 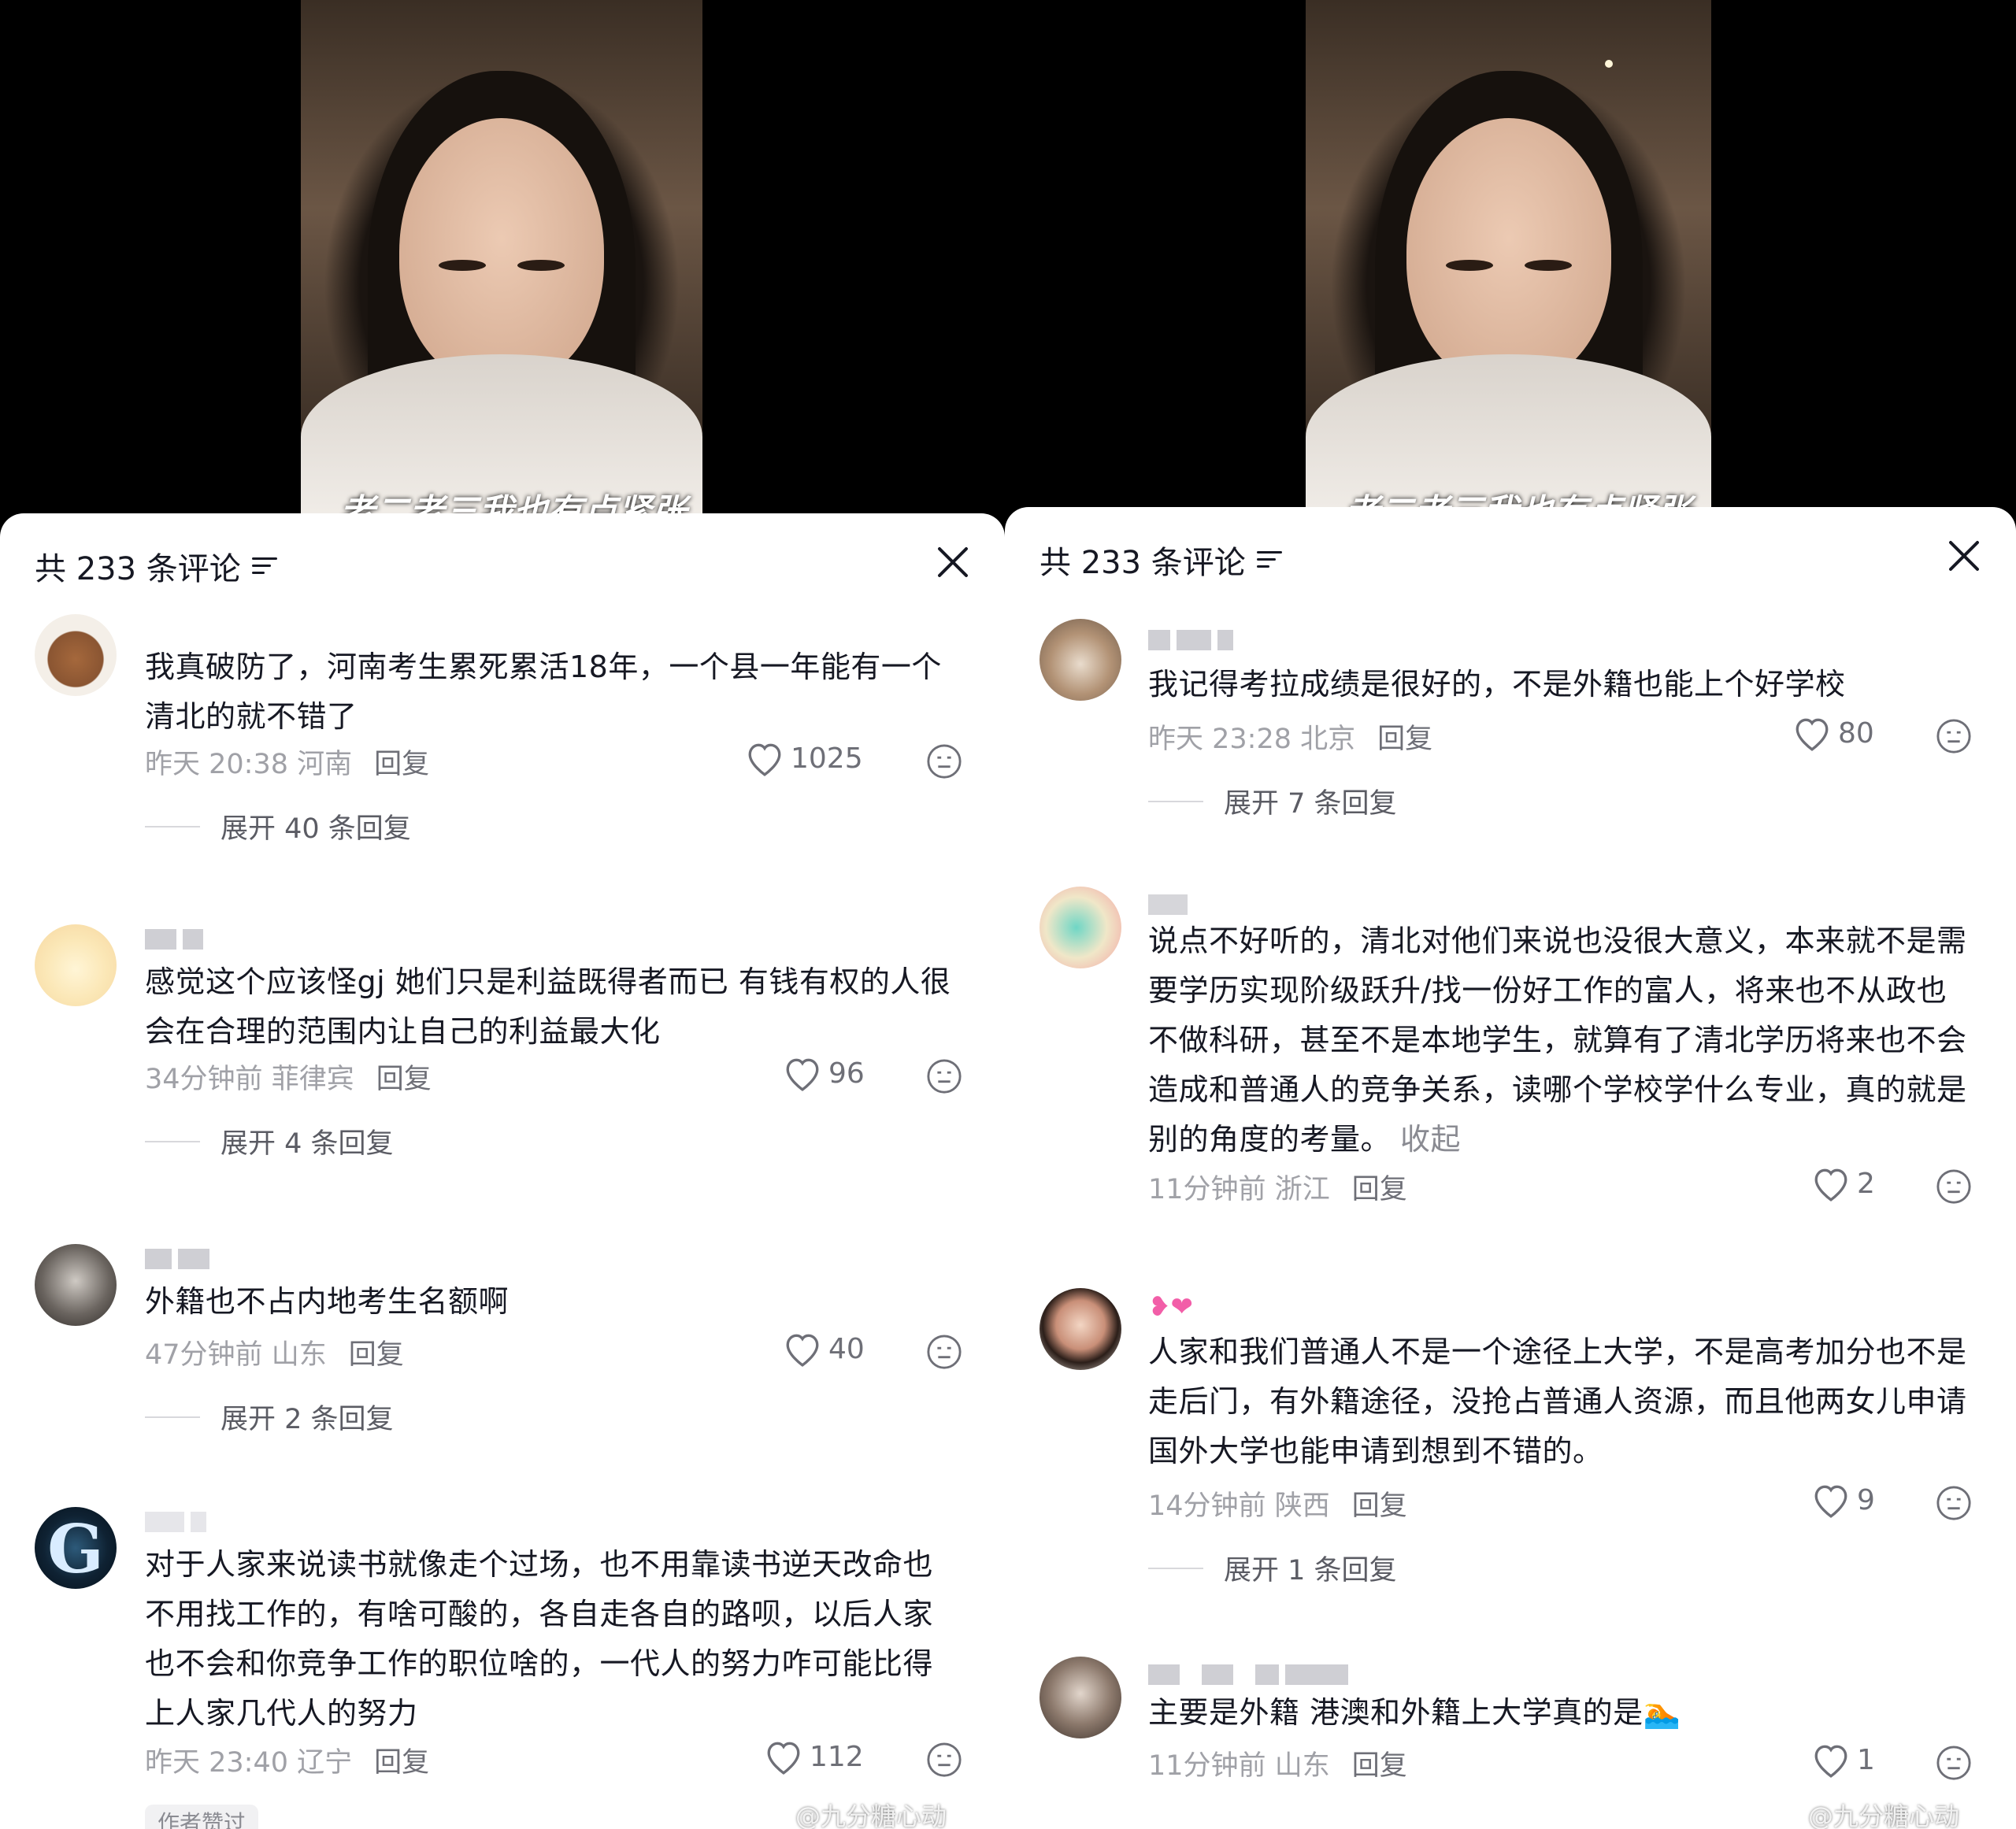 What do you see at coordinates (1866, 1499) in the screenshot?
I see `like-count: 9` at bounding box center [1866, 1499].